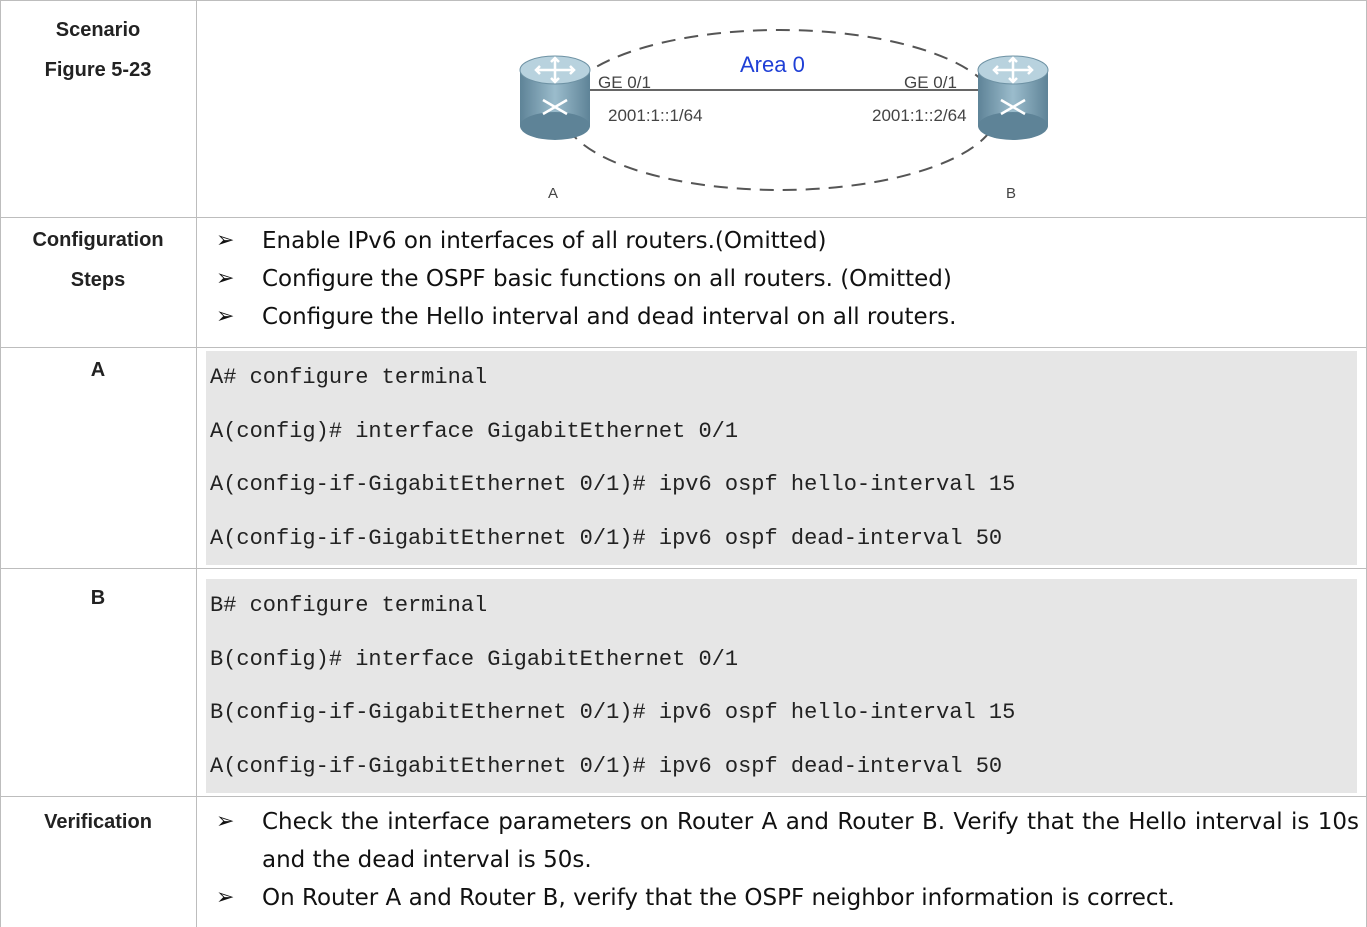 This screenshot has height=927, width=1367. I want to click on router-b-name: B, so click(1011, 193).